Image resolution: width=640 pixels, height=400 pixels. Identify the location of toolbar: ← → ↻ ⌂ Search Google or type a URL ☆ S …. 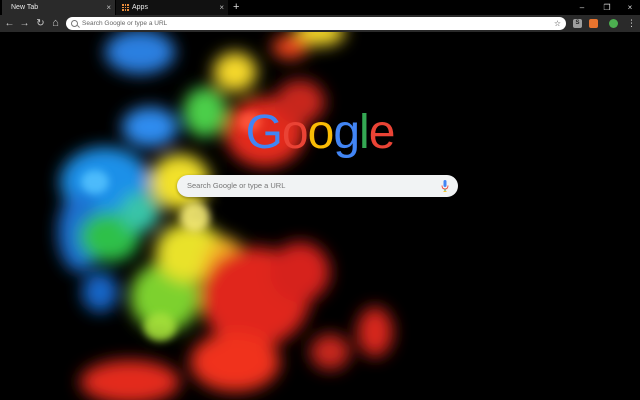
(320, 23).